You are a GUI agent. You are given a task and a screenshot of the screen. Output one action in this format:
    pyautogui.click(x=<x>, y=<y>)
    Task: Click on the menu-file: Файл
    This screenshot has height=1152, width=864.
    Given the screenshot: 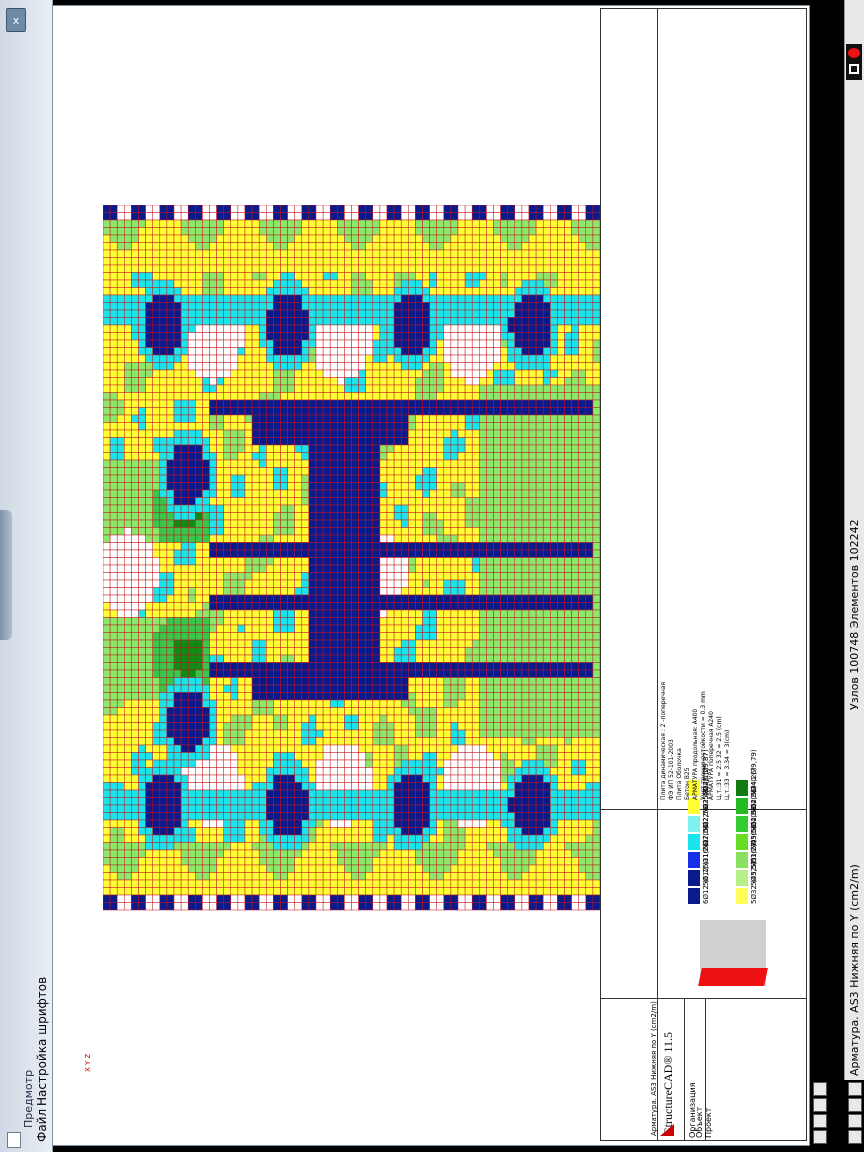 What is the action you would take?
    pyautogui.click(x=42, y=1125)
    